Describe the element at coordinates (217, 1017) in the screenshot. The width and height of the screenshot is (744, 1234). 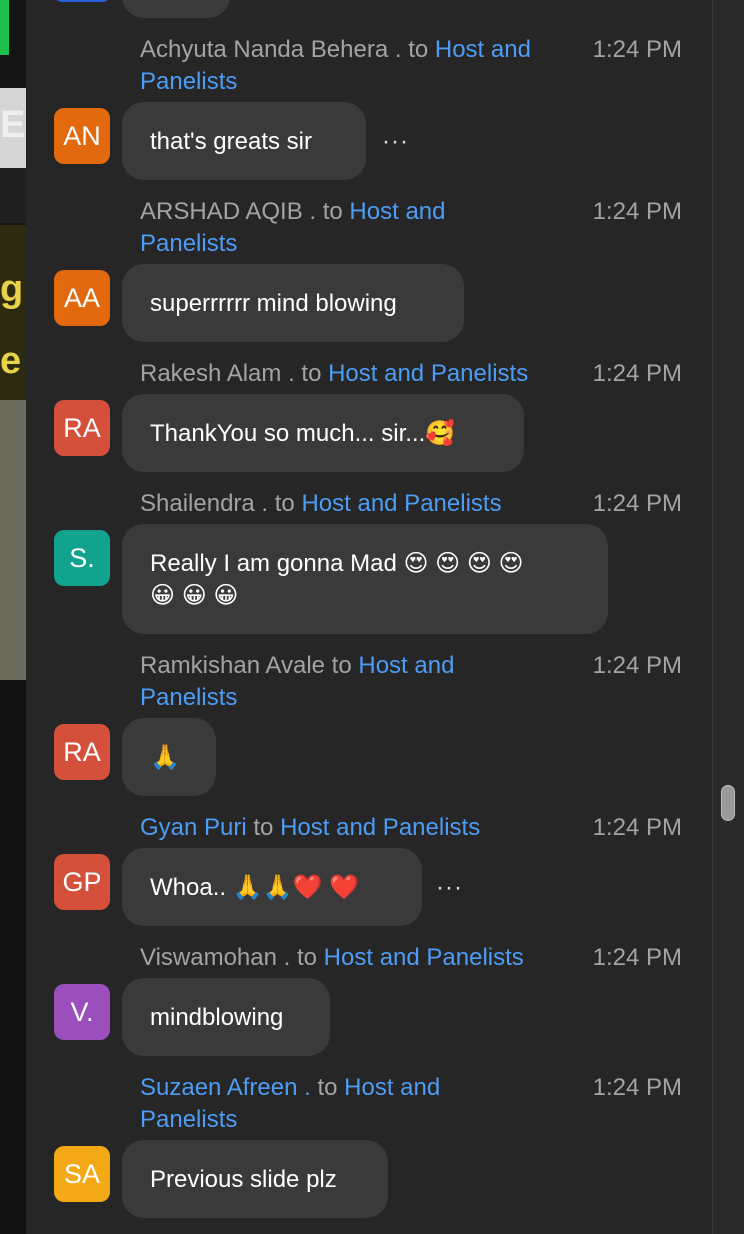
I see `message-text: mindblowing` at that location.